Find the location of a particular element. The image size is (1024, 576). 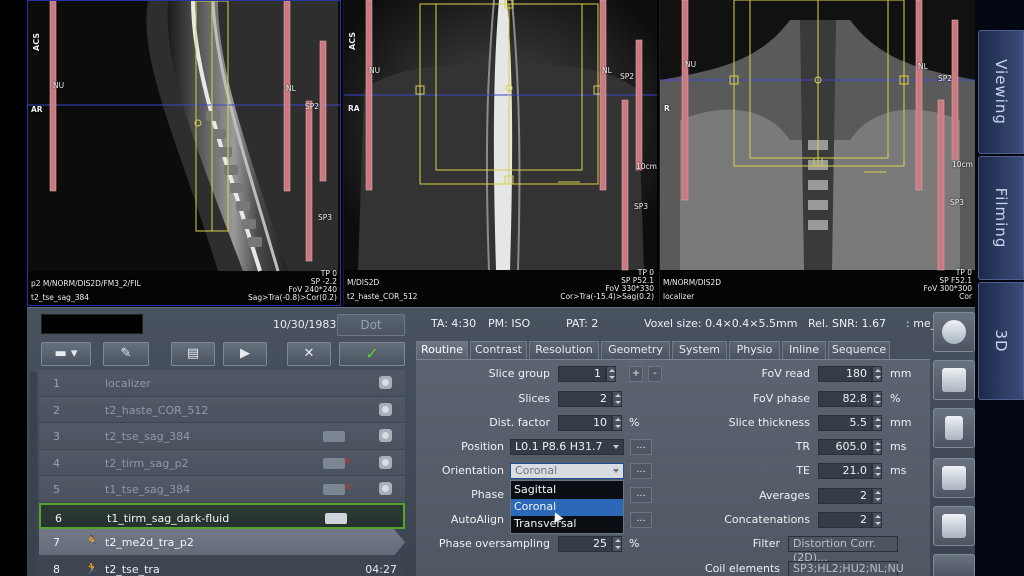

averages-field: 2 is located at coordinates (845, 496).